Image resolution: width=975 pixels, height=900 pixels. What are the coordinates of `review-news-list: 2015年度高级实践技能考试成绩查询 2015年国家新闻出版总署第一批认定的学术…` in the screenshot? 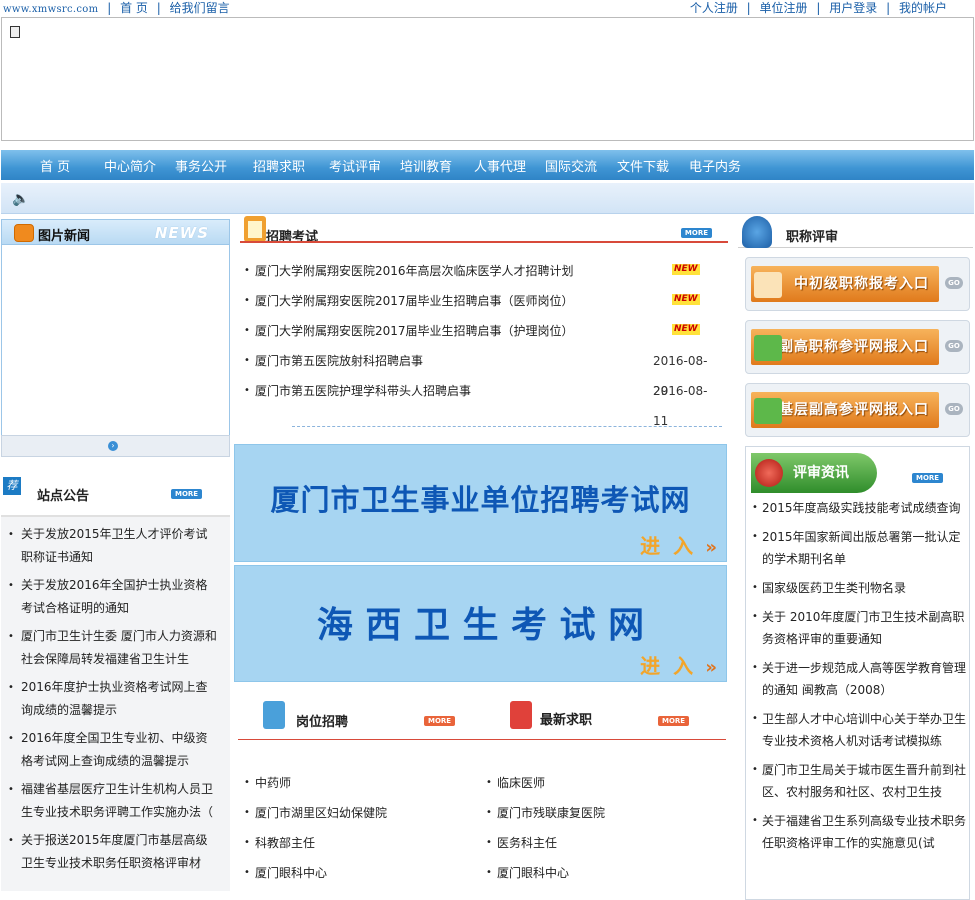 It's located at (860, 679).